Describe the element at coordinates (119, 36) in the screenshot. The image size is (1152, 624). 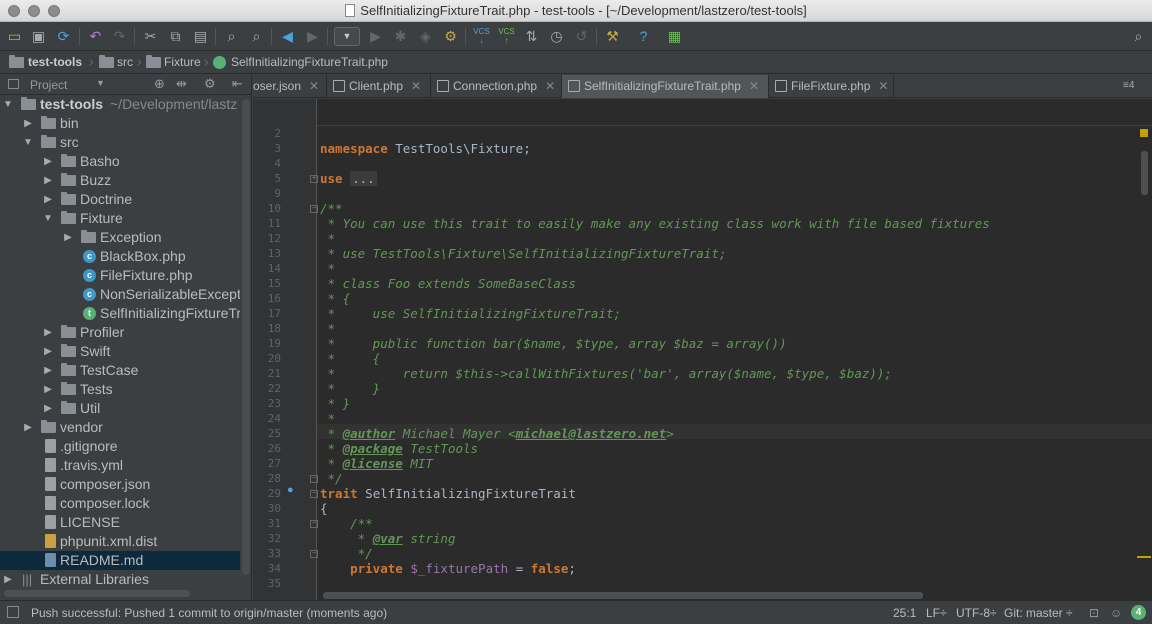
I see `redo-icon: ↷` at that location.